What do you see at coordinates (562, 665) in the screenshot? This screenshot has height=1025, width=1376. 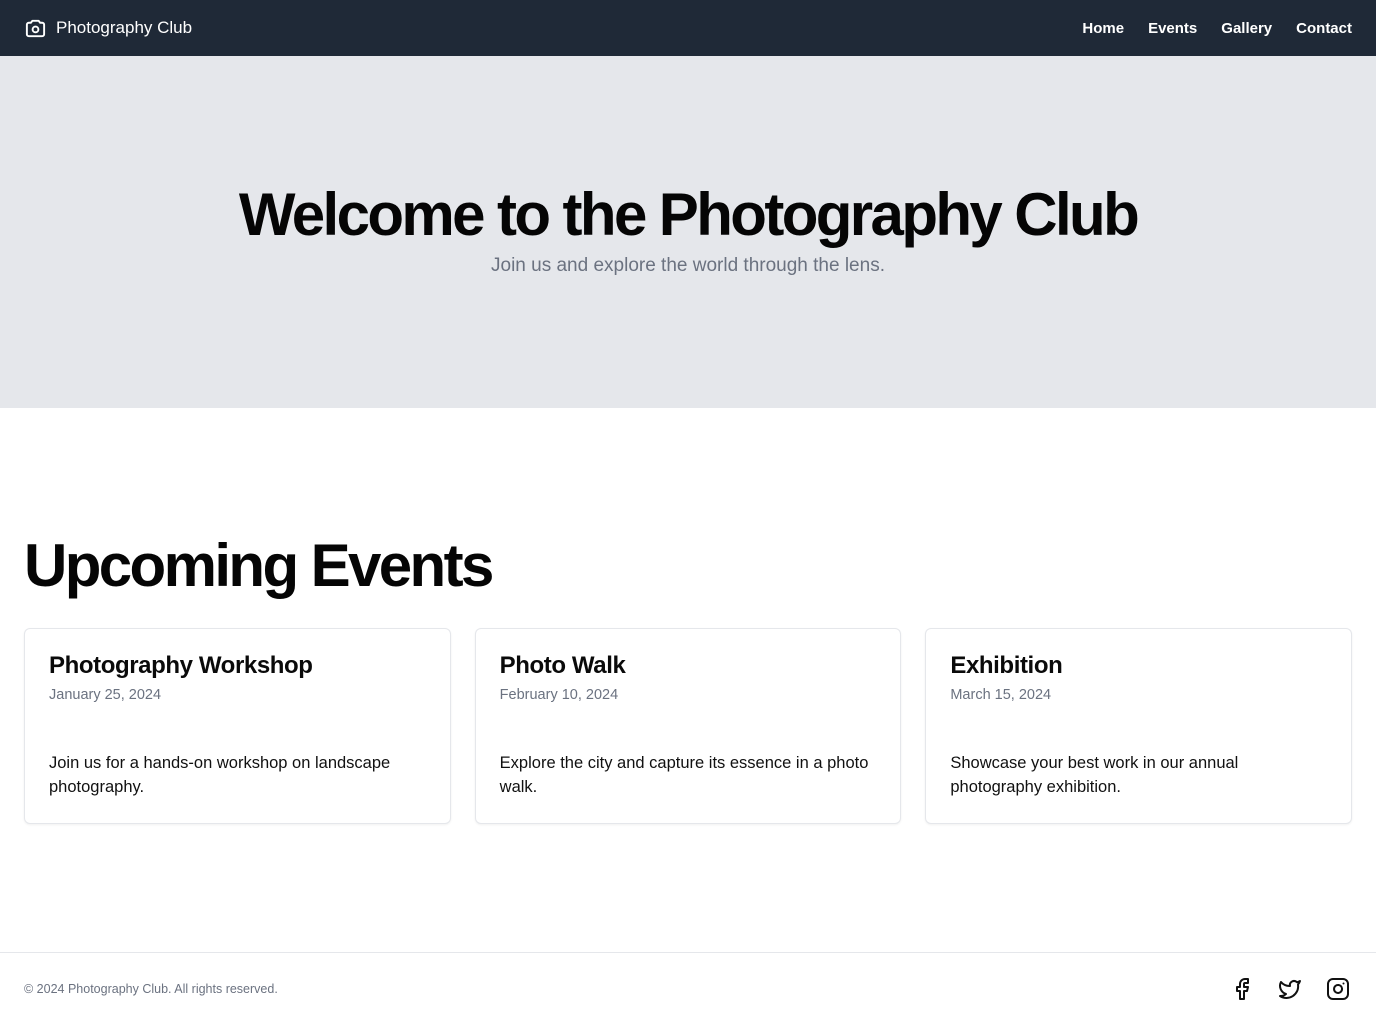 I see `event-title: Photo Walk` at bounding box center [562, 665].